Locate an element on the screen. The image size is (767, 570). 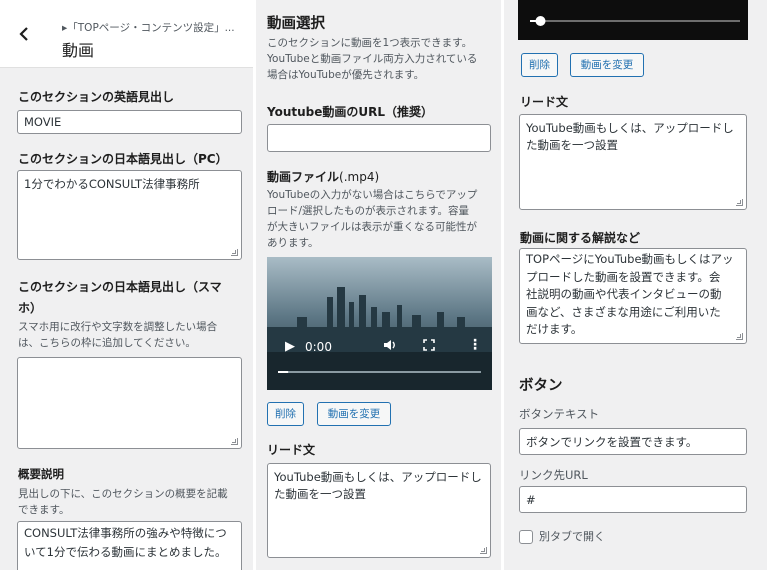
ja-heading-sp-desc: スマホ用に改行や文字数を調整したい場合 は、こちらの枠に追加してください。 is located at coordinates (134, 335).